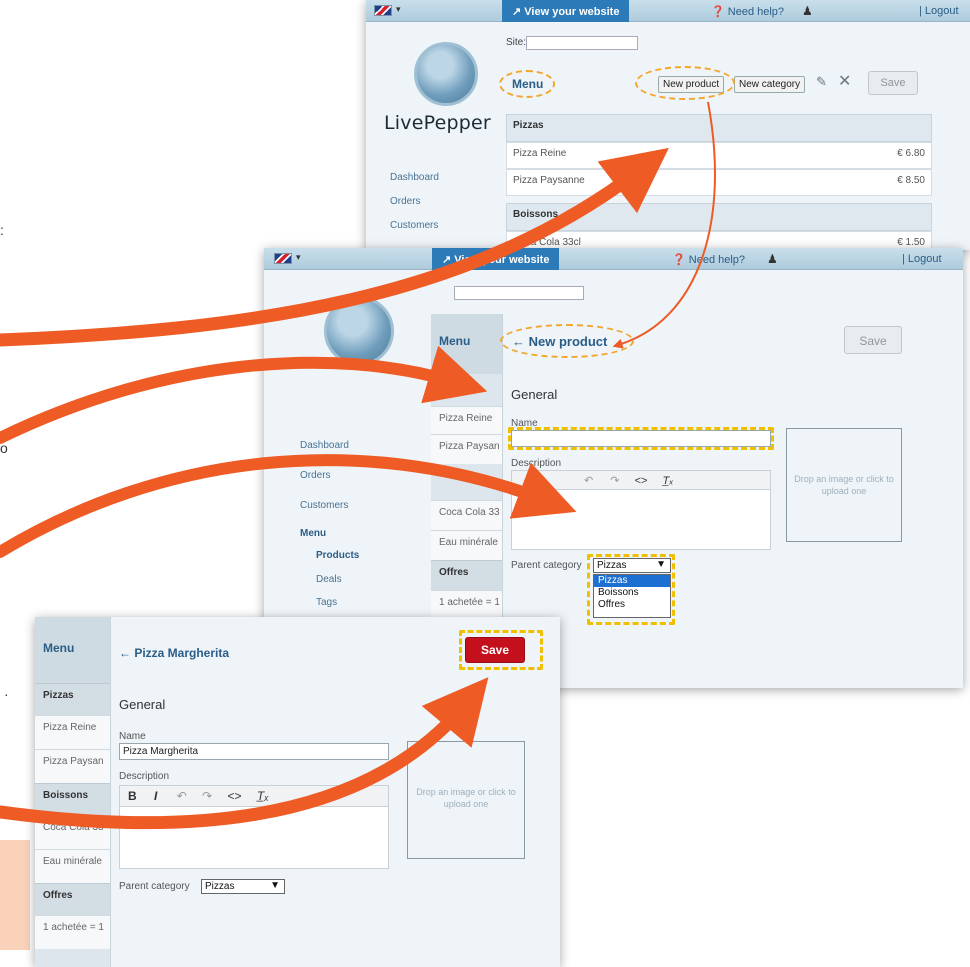  I want to click on nav-menu: Menu, so click(313, 533).